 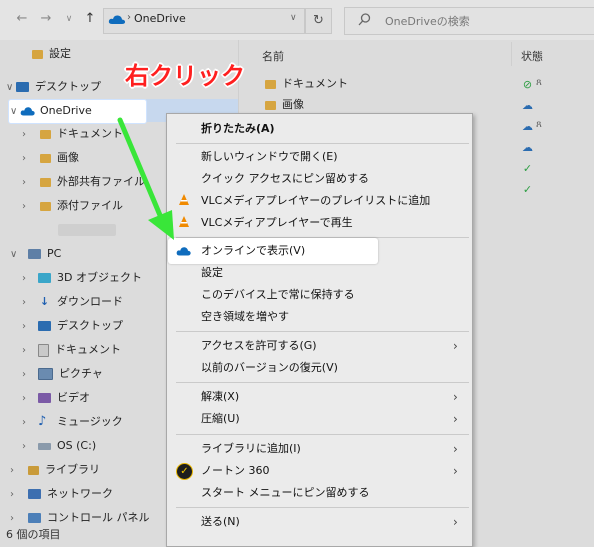 What do you see at coordinates (72, 206) in the screenshot?
I see `nav-item-od-attachments: › 添付ファイル` at bounding box center [72, 206].